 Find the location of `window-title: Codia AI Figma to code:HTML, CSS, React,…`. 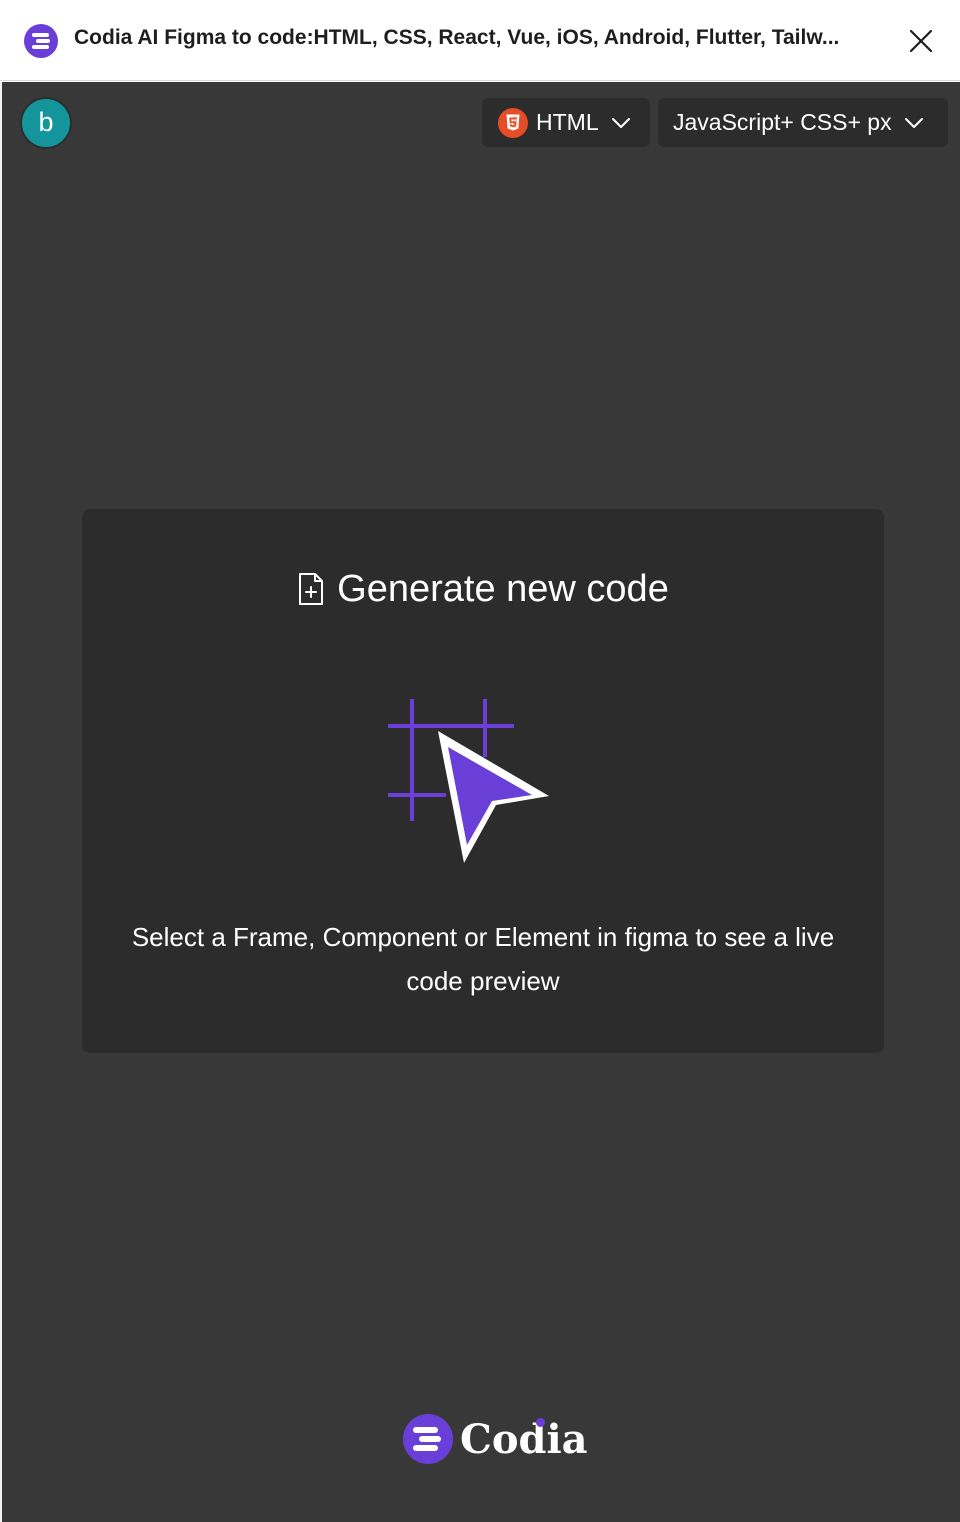

window-title: Codia AI Figma to code:HTML, CSS, React,… is located at coordinates (457, 37).